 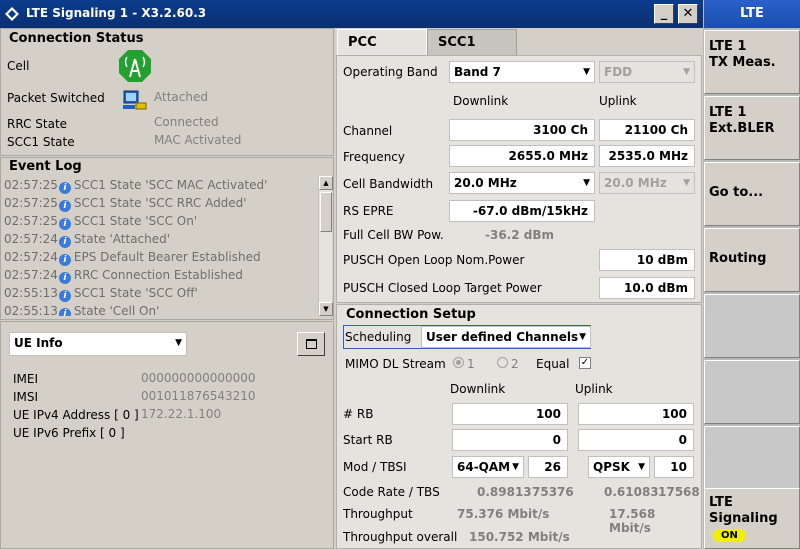 I want to click on imei-value: 000000000000000, so click(x=198, y=378).